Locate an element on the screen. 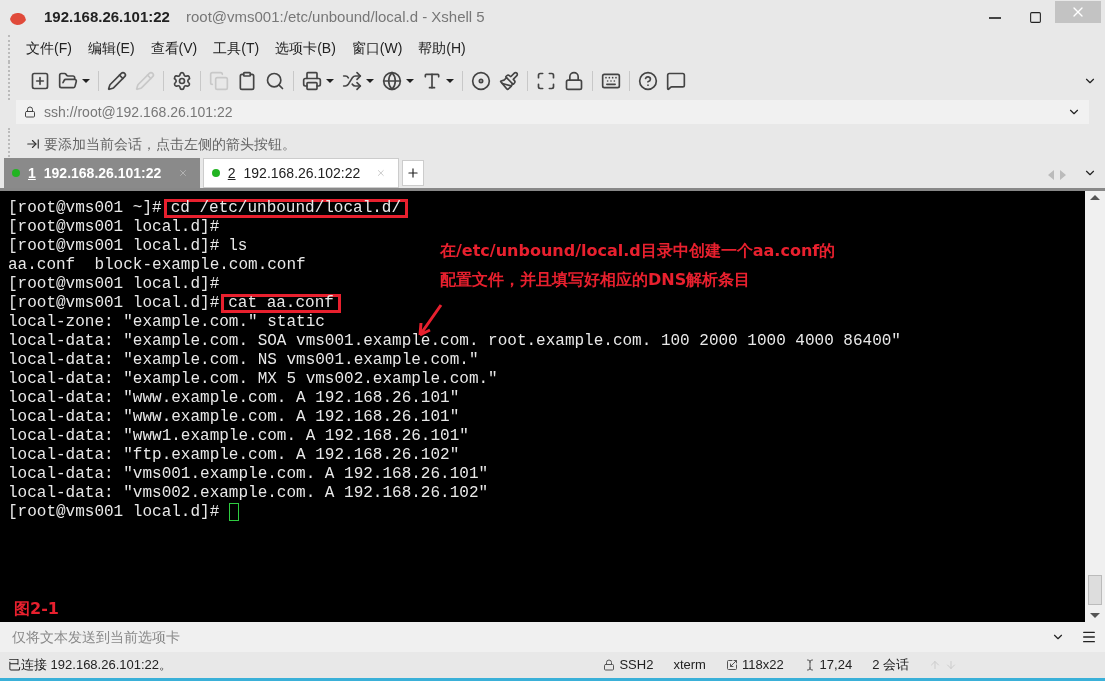 Image resolution: width=1105 pixels, height=681 pixels. window-title: root@vms001:/etc/unbound/local.d - Xshell 5 is located at coordinates (335, 17).